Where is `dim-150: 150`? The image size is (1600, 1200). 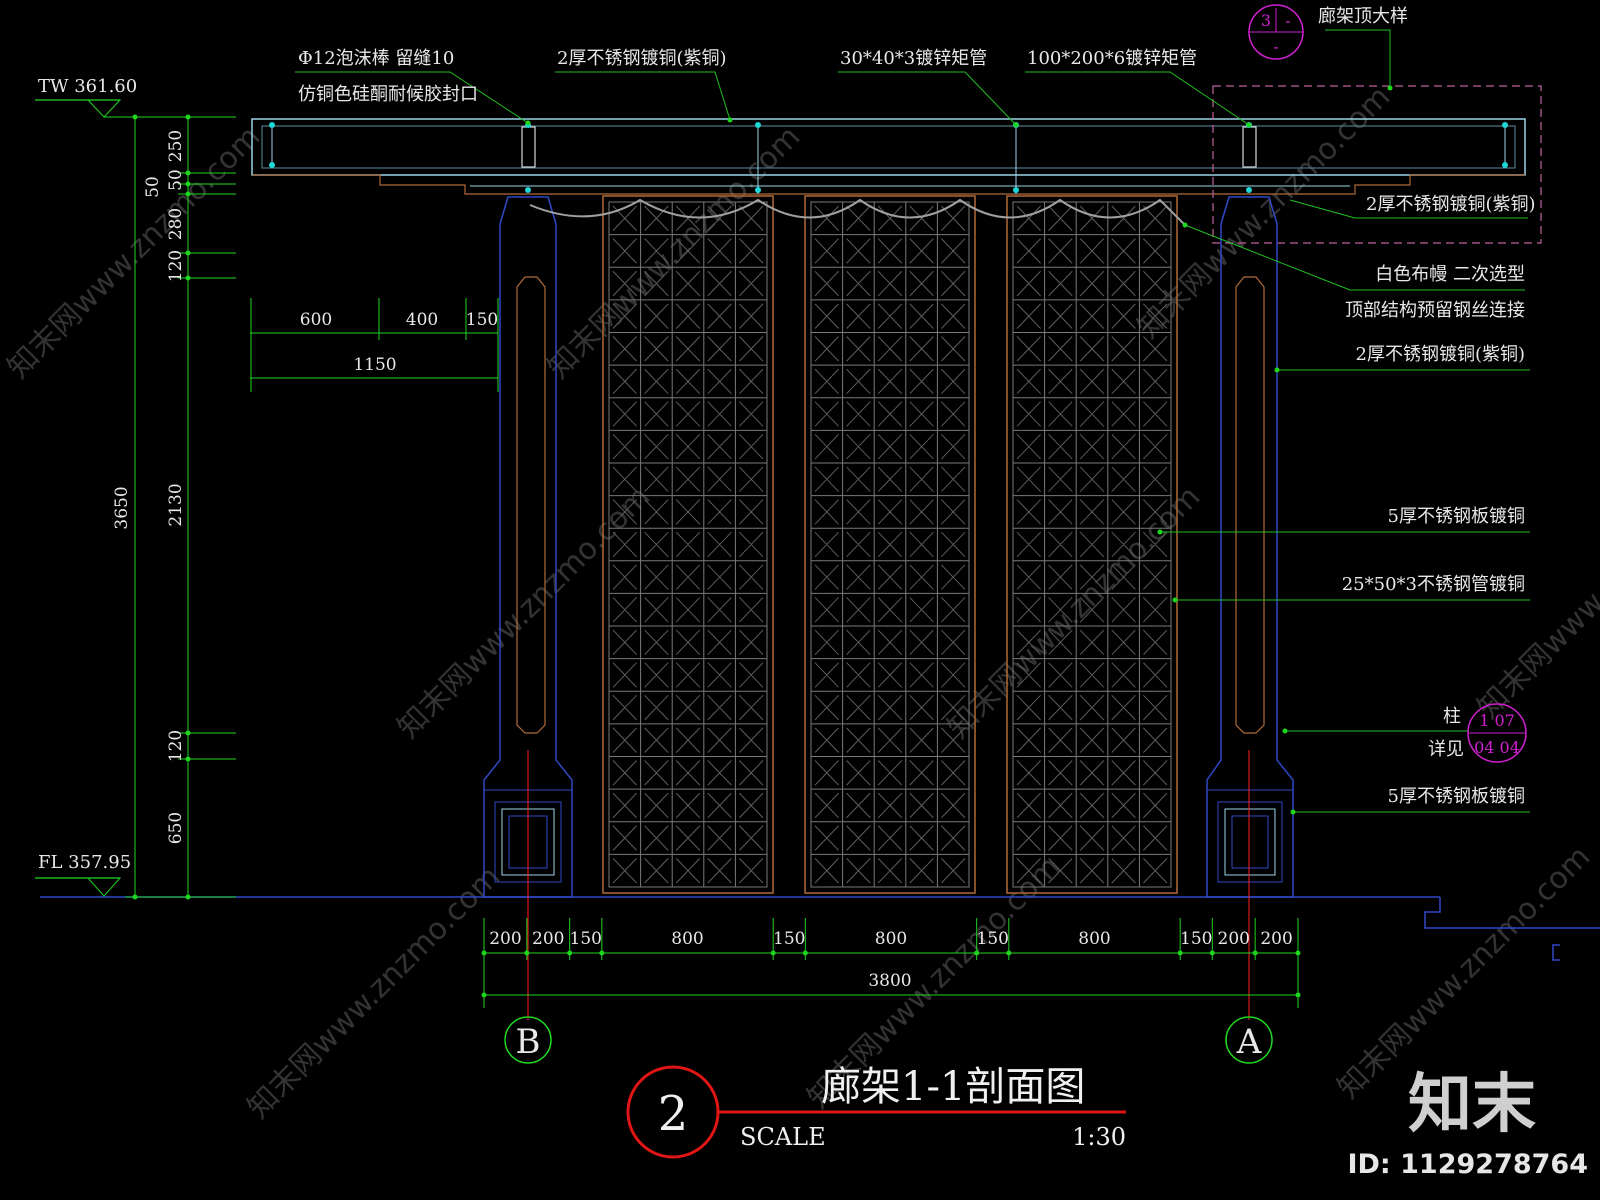 dim-150: 150 is located at coordinates (482, 320).